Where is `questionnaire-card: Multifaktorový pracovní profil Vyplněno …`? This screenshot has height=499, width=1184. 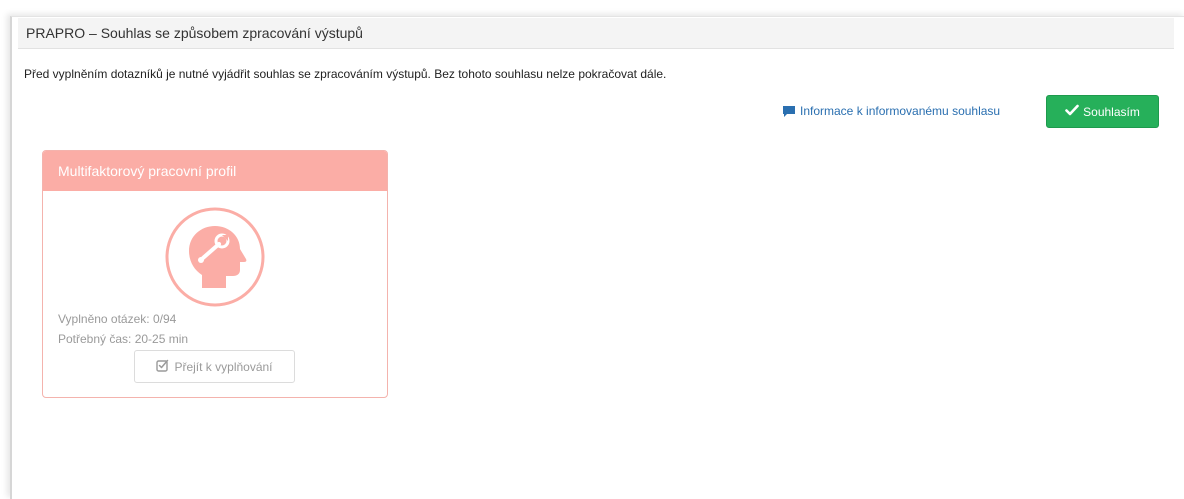
questionnaire-card: Multifaktorový pracovní profil Vyplněno … is located at coordinates (215, 274).